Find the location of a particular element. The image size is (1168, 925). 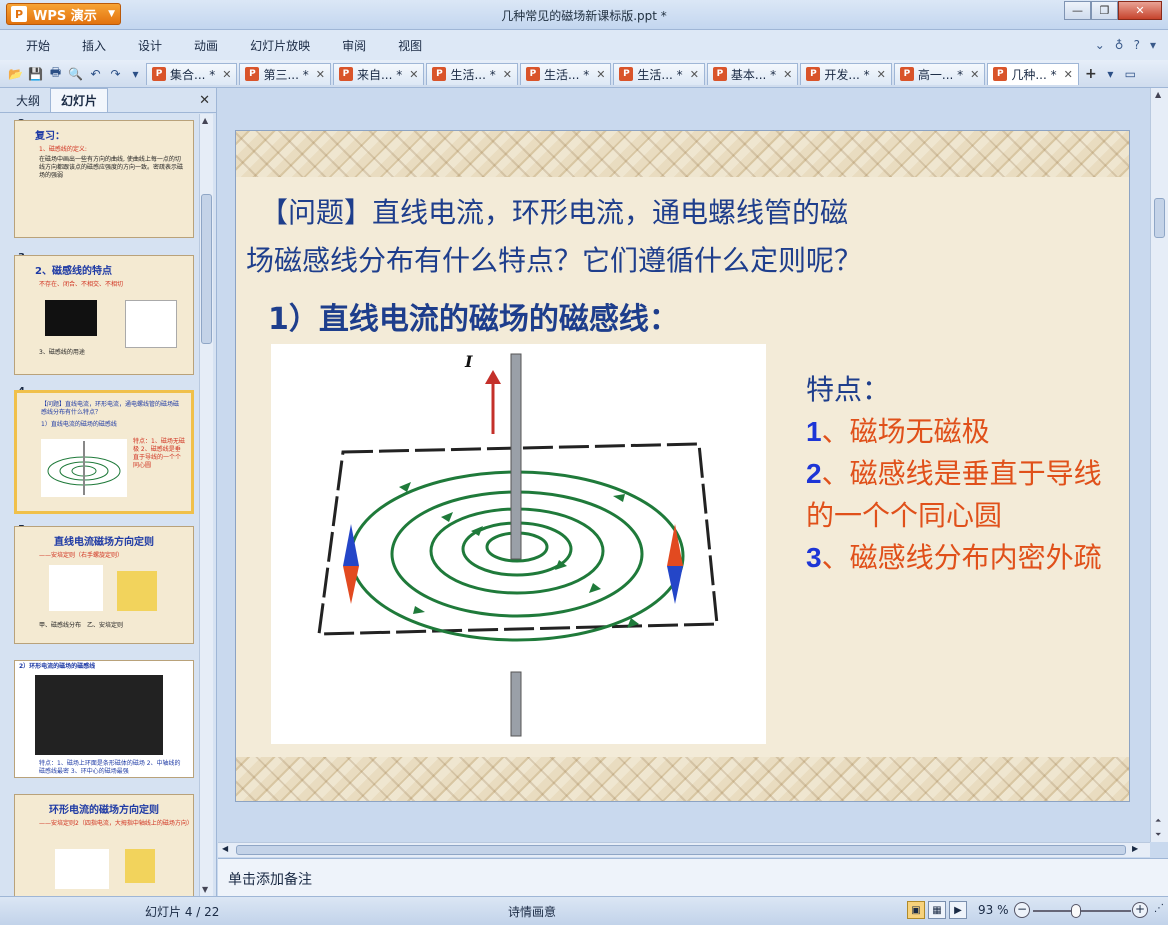

close-window-button: ✕ is located at coordinates (1140, 10).